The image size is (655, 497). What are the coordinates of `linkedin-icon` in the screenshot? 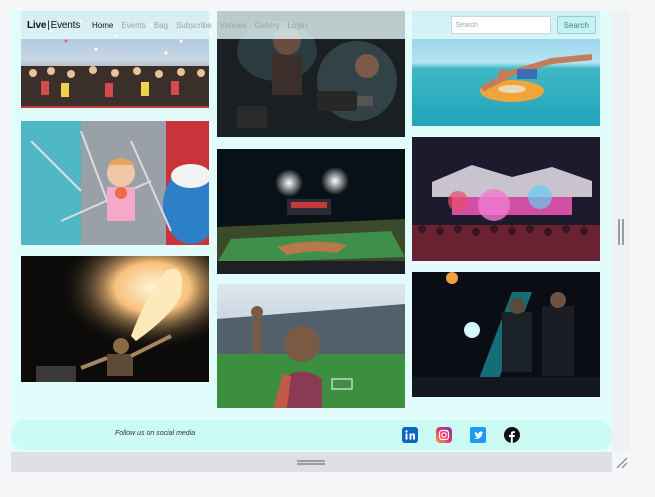 It's located at (410, 435).